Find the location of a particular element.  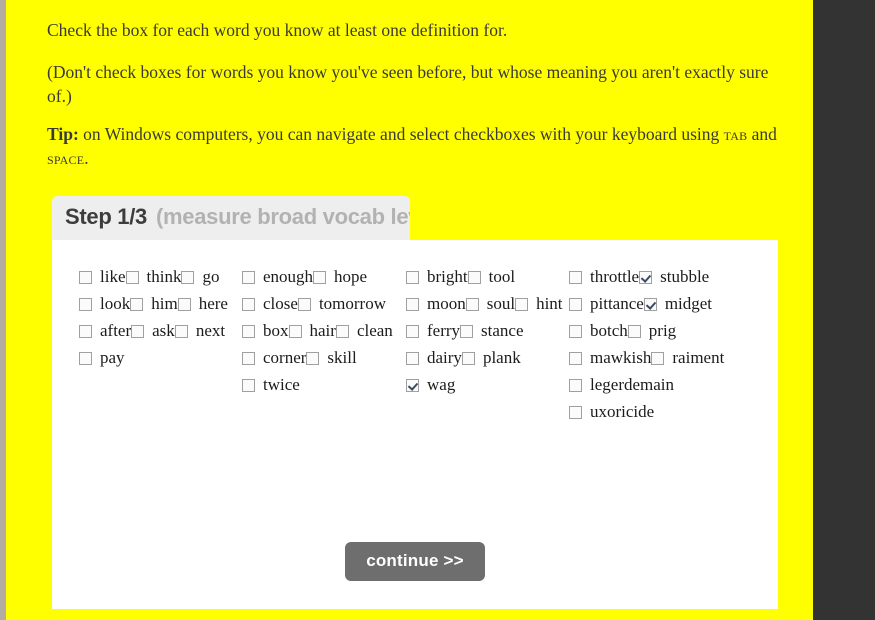

word-row: dairy is located at coordinates (434, 357).